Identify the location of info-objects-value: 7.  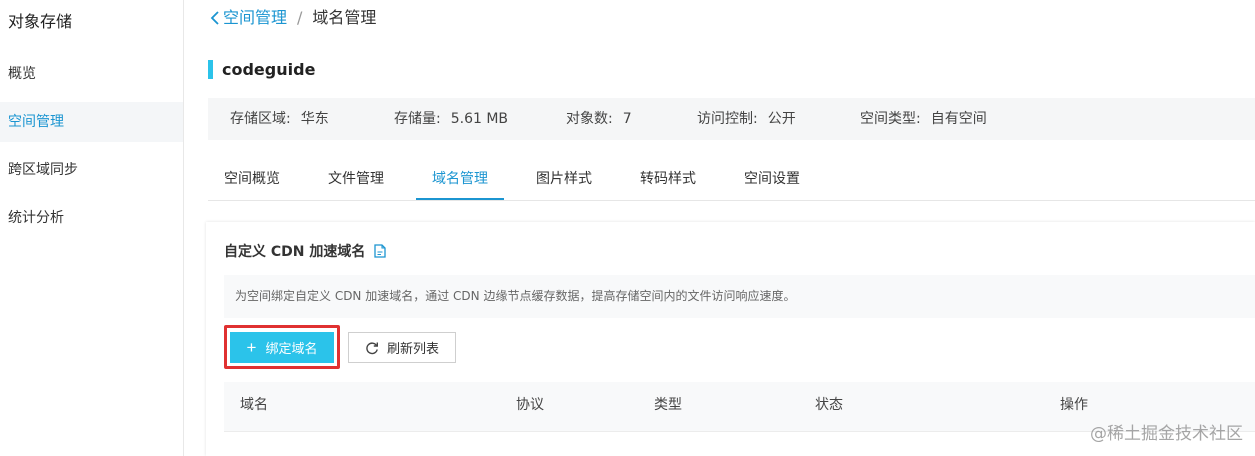
(627, 119).